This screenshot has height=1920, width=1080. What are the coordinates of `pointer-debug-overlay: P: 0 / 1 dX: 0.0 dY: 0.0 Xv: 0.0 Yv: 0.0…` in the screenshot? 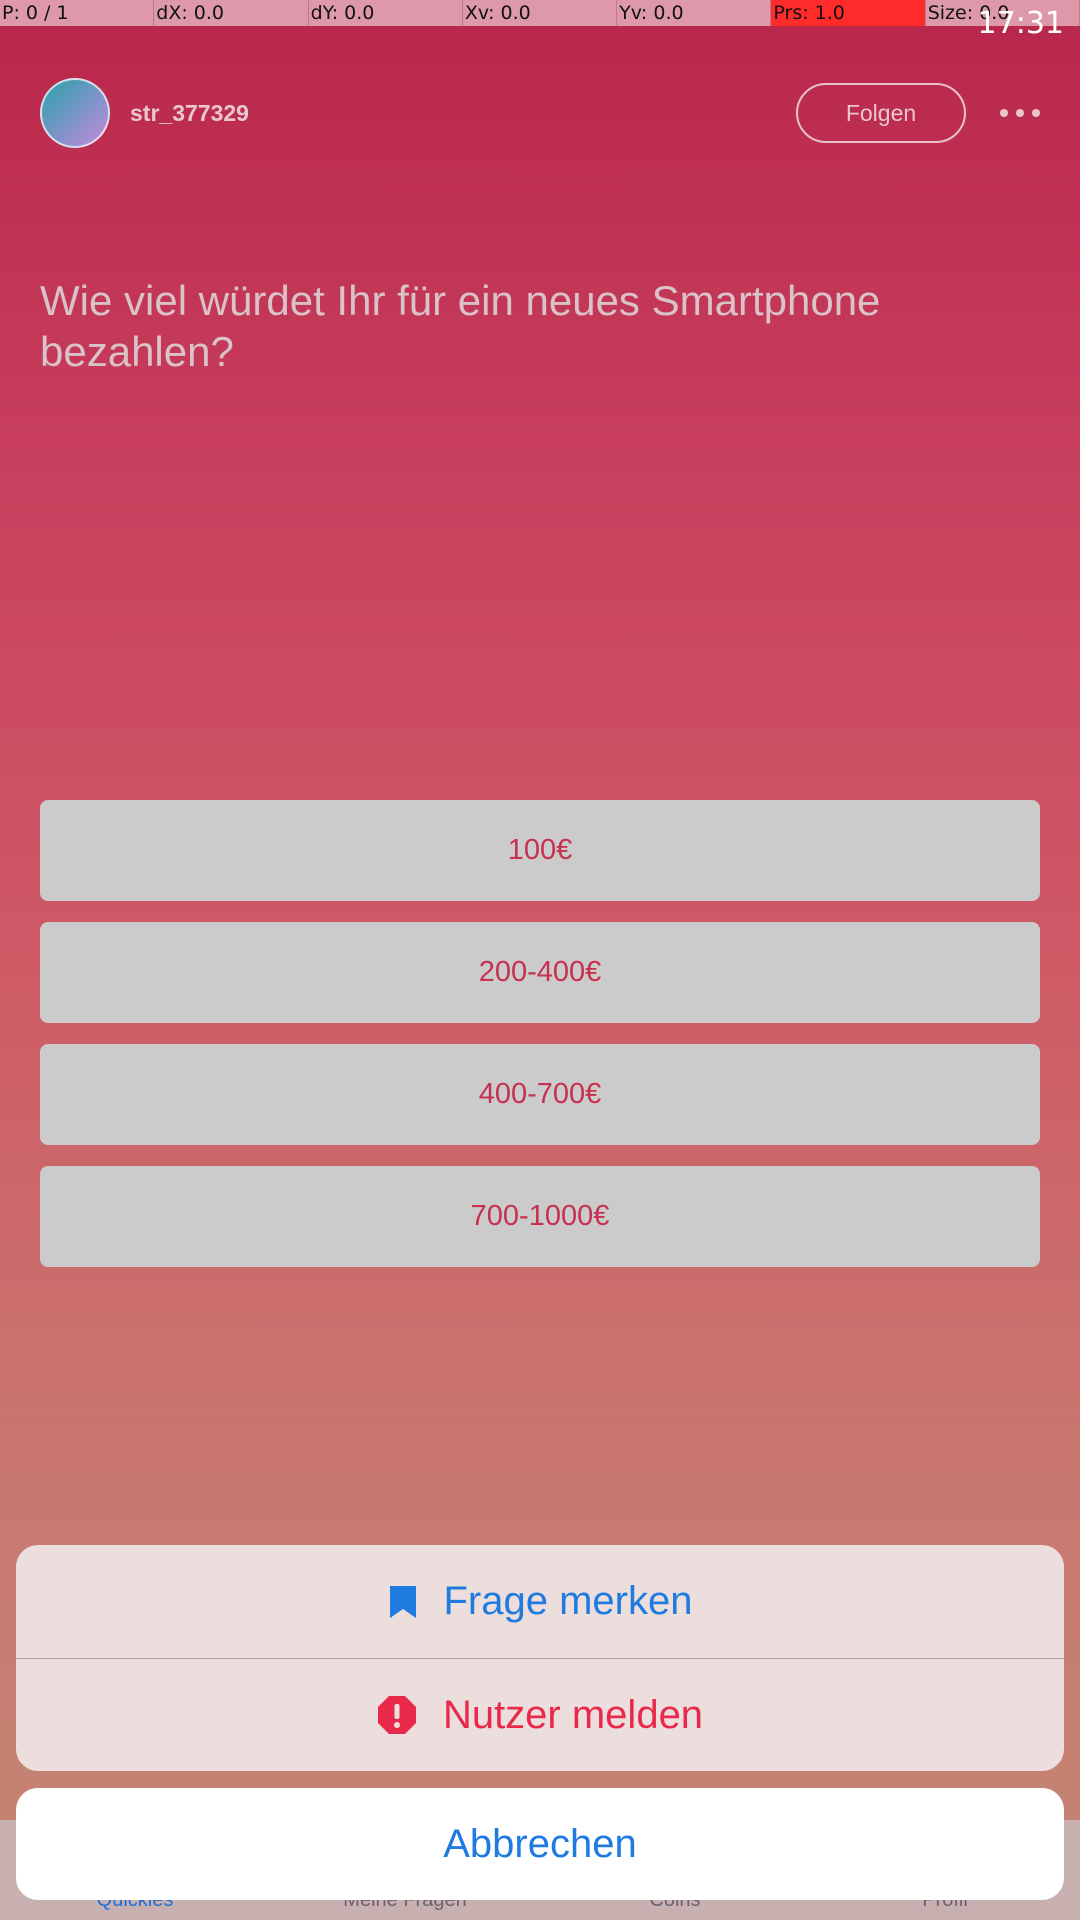 It's located at (540, 13).